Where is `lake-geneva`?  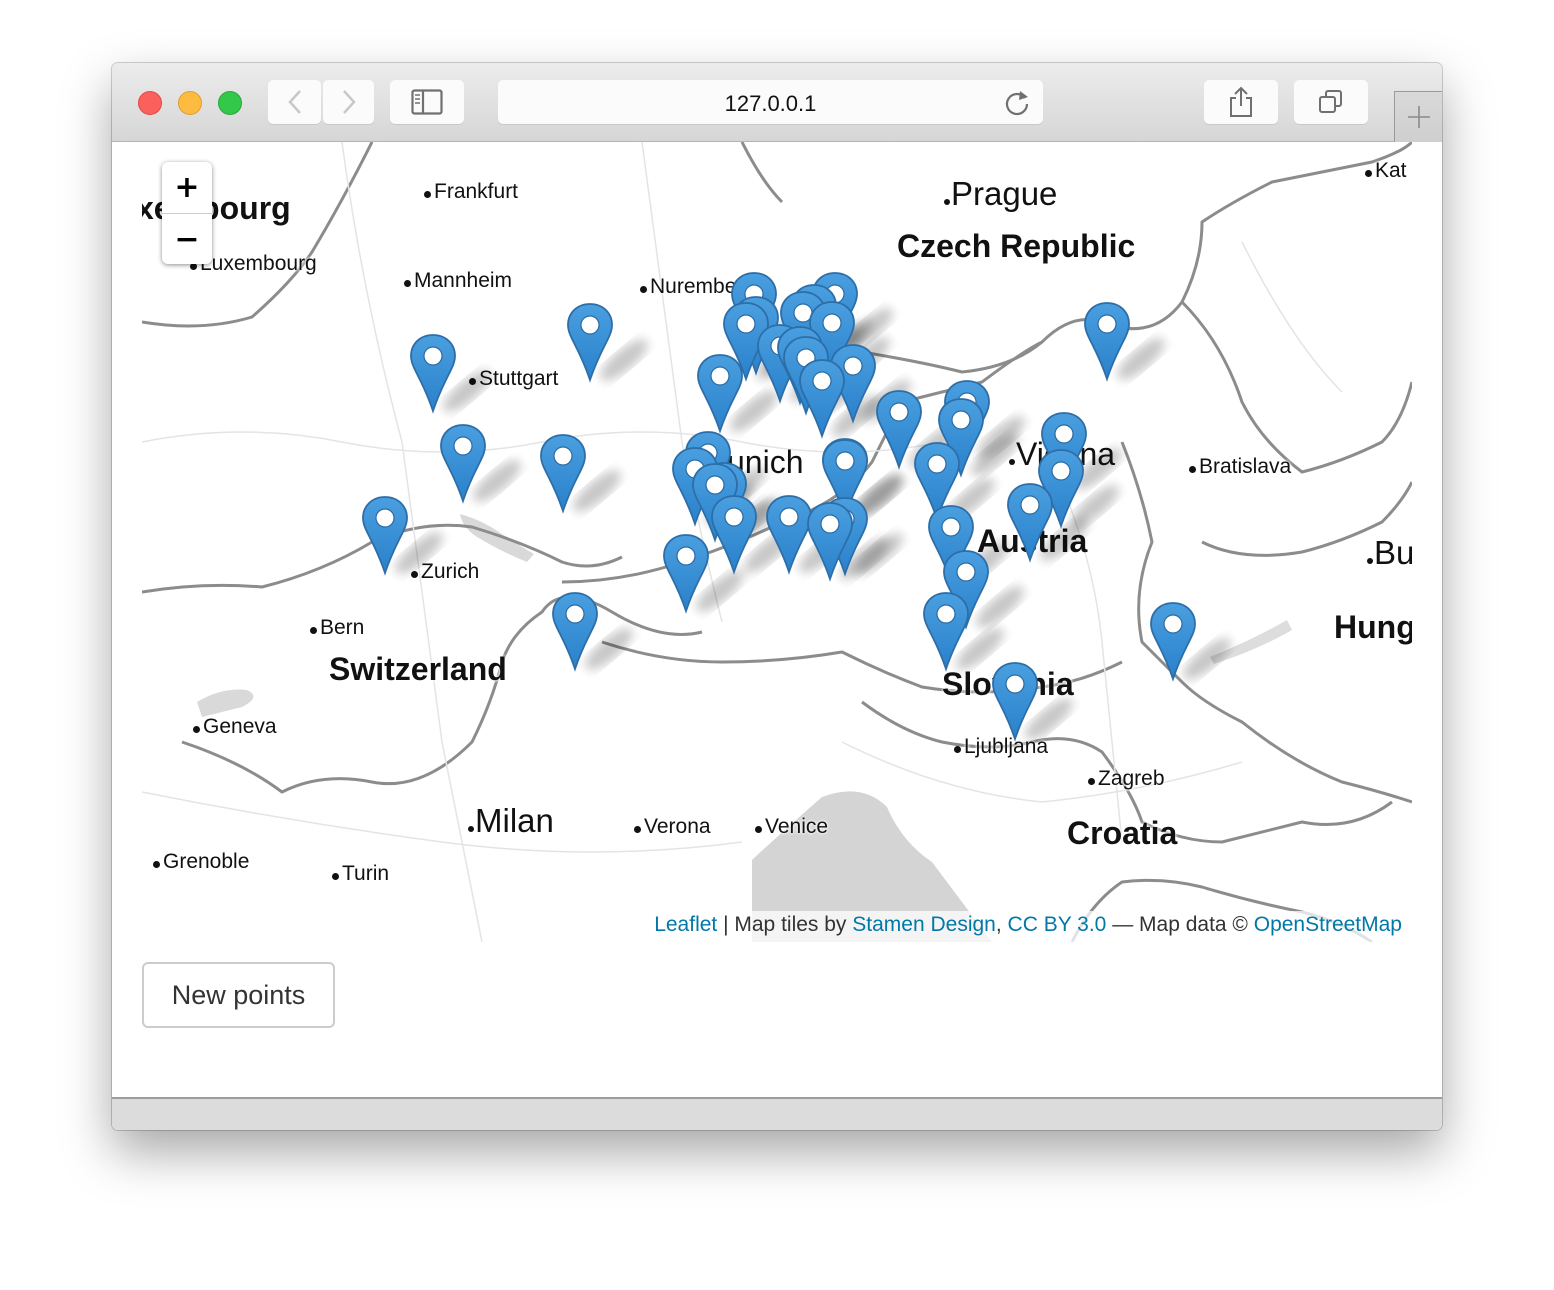
lake-geneva is located at coordinates (225, 703).